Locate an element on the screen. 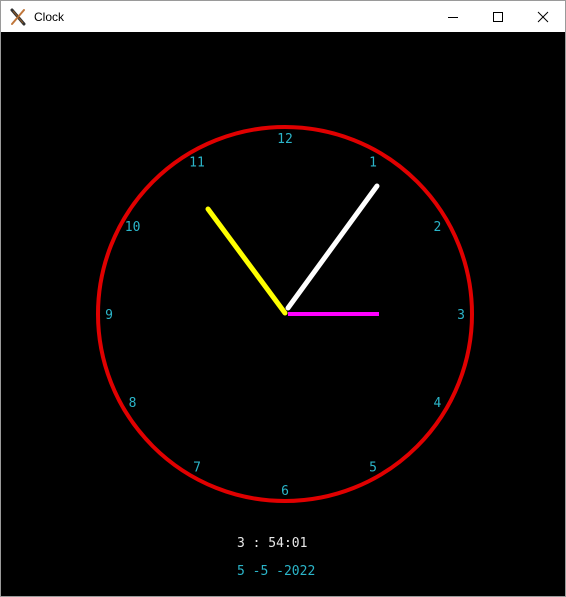 Image resolution: width=566 pixels, height=597 pixels. dial-number-11: 11 is located at coordinates (197, 163).